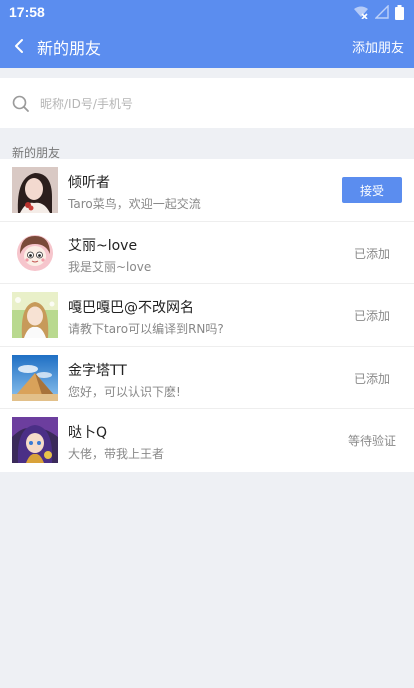  I want to click on search-icon, so click(21, 104).